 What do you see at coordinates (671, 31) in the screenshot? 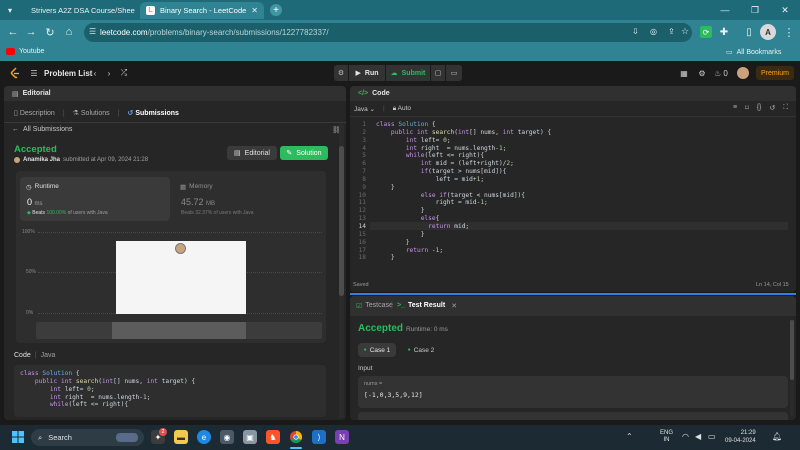
I see `share-icon: ⇪` at bounding box center [671, 31].